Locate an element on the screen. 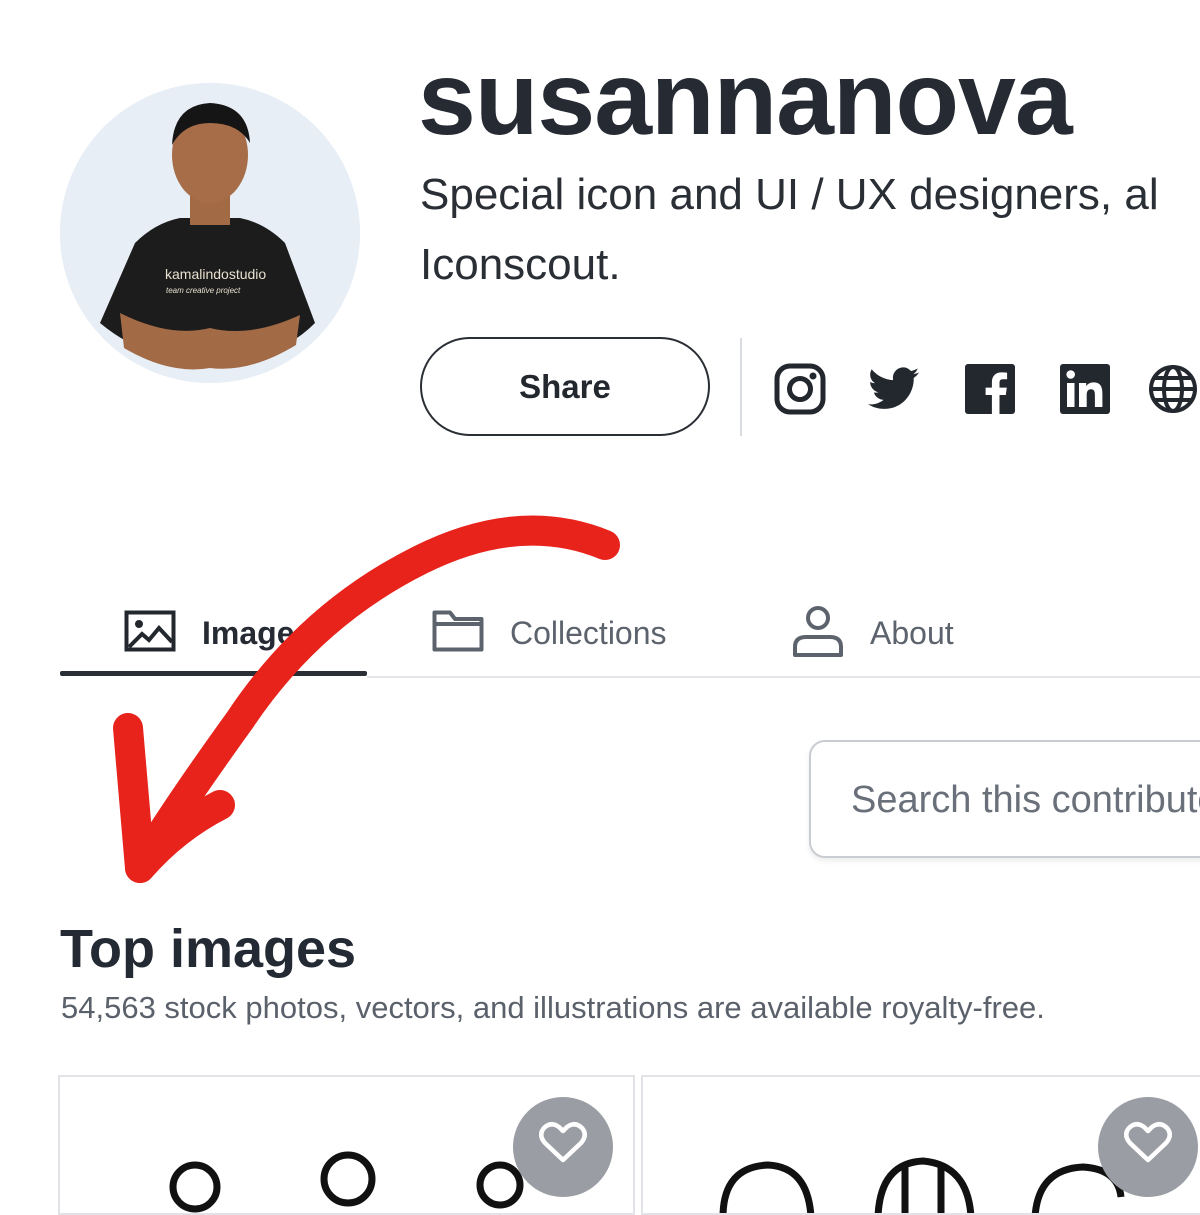 Image resolution: width=1200 pixels, height=1215 pixels. tab-divider is located at coordinates (783, 677).